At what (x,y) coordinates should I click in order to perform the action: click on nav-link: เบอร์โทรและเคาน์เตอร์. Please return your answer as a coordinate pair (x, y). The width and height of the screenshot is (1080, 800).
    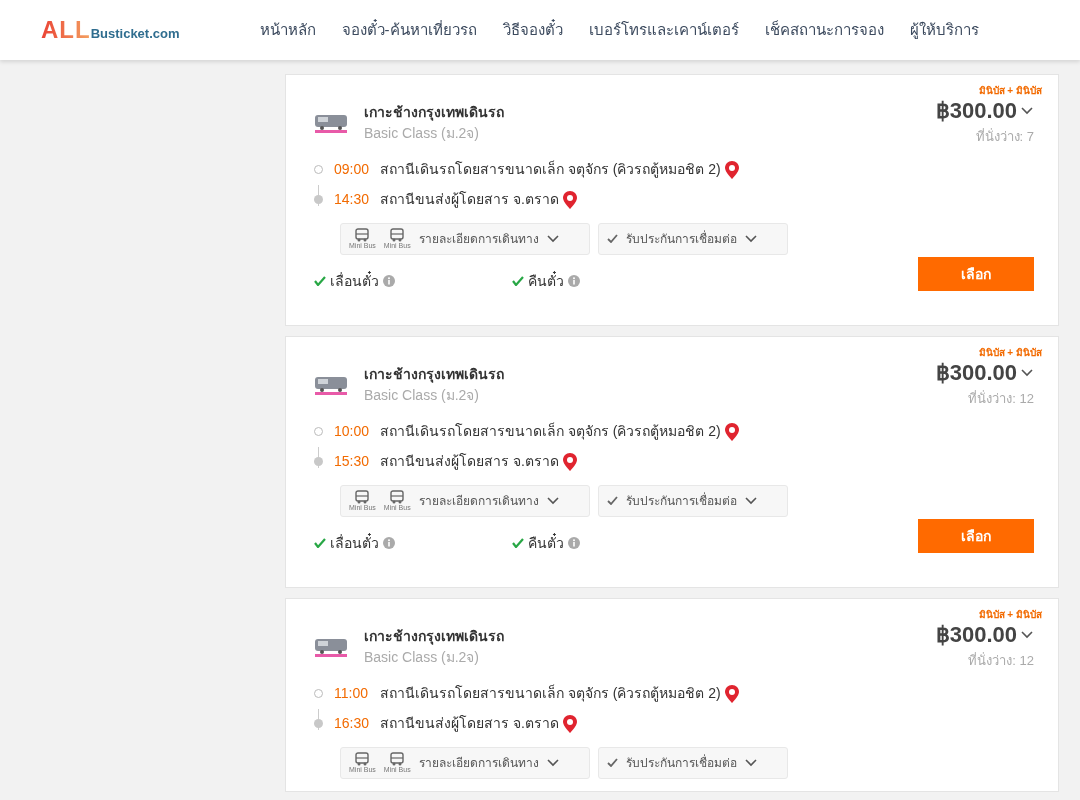
    Looking at the image, I should click on (663, 30).